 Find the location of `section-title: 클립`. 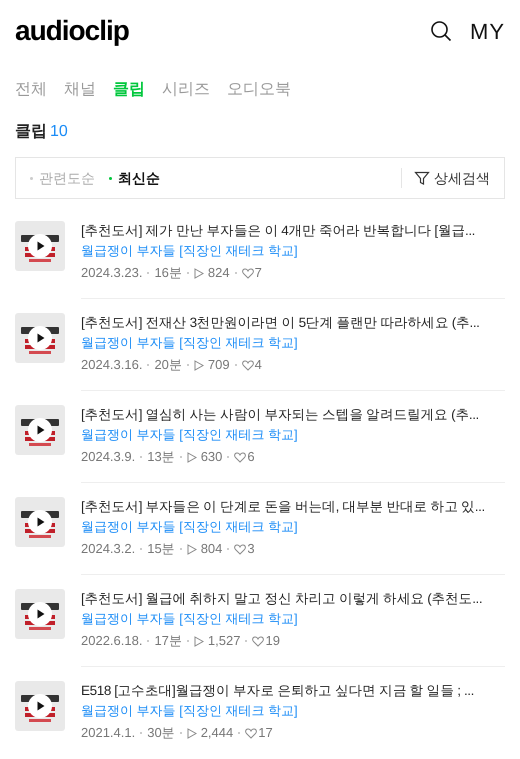

section-title: 클립 is located at coordinates (31, 132).